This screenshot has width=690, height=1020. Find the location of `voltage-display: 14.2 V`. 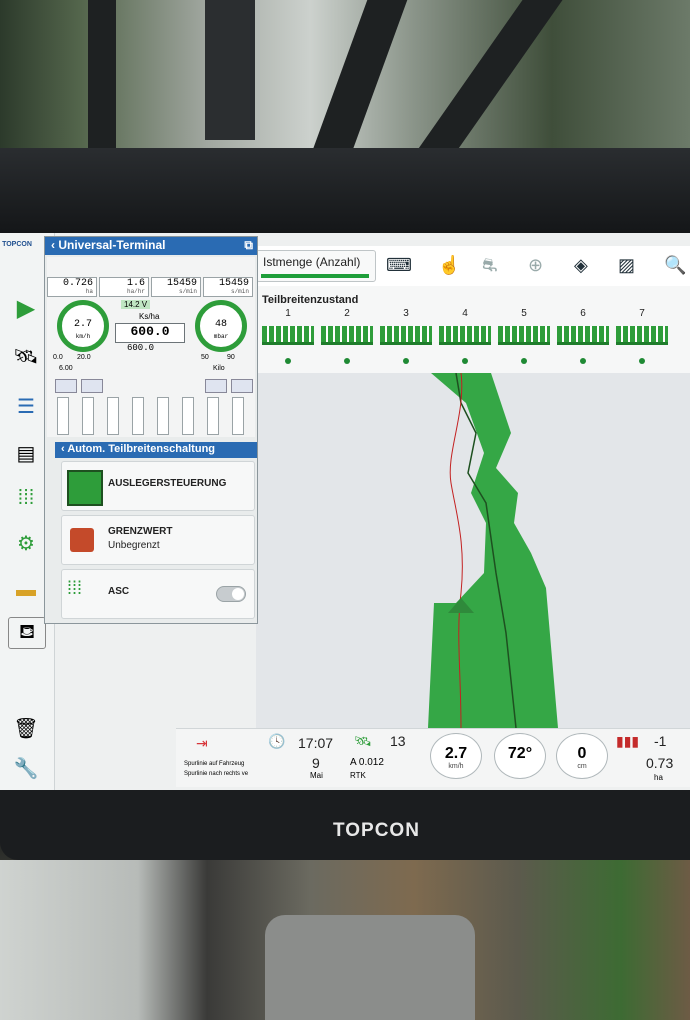

voltage-display: 14.2 V is located at coordinates (136, 304).